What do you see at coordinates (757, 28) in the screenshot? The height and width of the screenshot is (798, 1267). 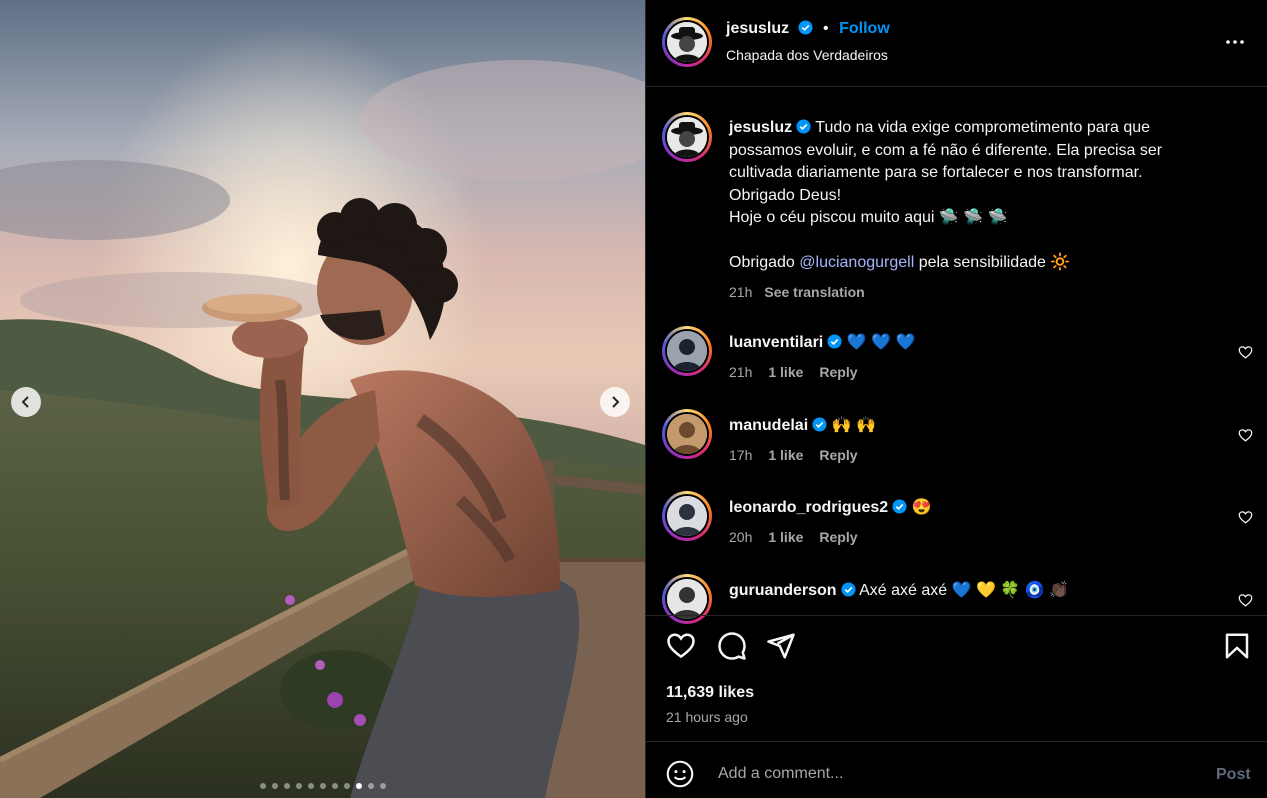 I see `author-username: jesusluz` at bounding box center [757, 28].